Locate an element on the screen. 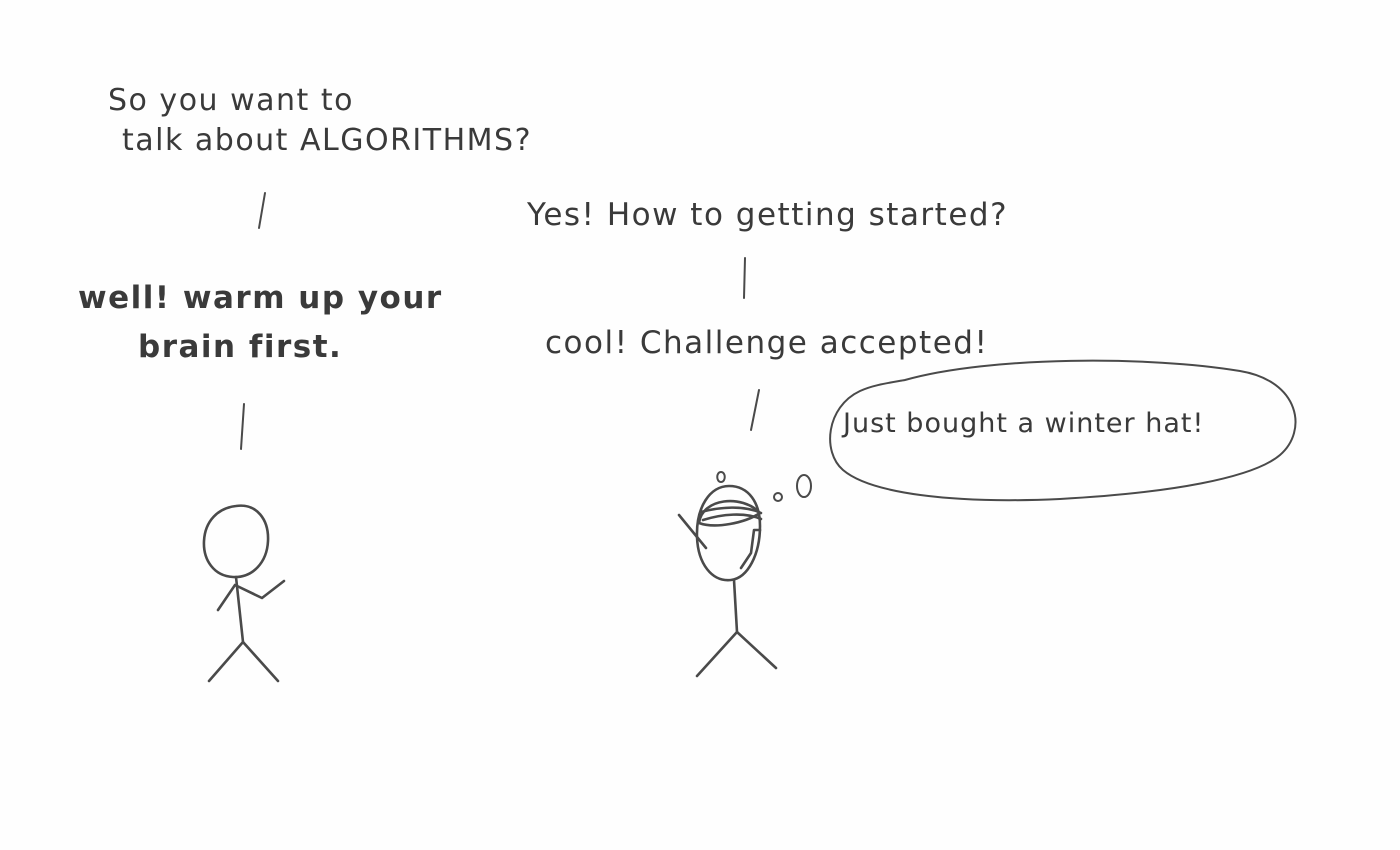 The width and height of the screenshot is (1400, 850). speech-accept-line: cool! Challenge accepted! is located at coordinates (767, 343).